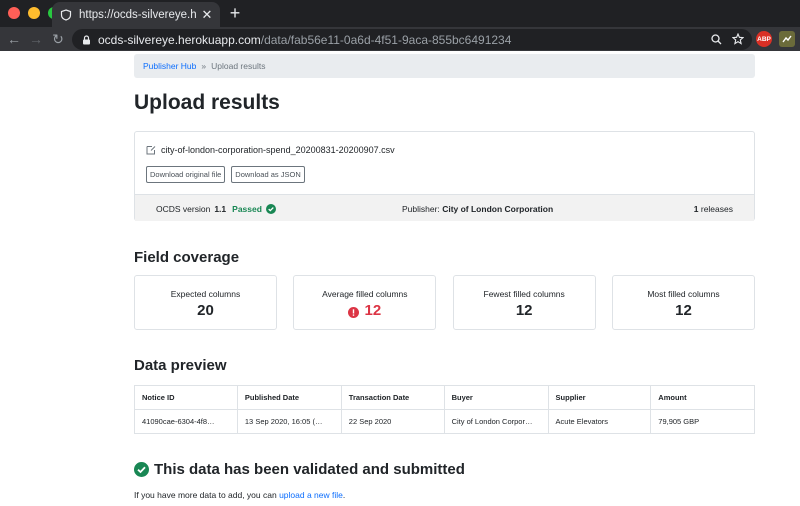 This screenshot has height=506, width=800. Describe the element at coordinates (764, 39) in the screenshot. I see `adblock-extension-icon: ABP` at that location.